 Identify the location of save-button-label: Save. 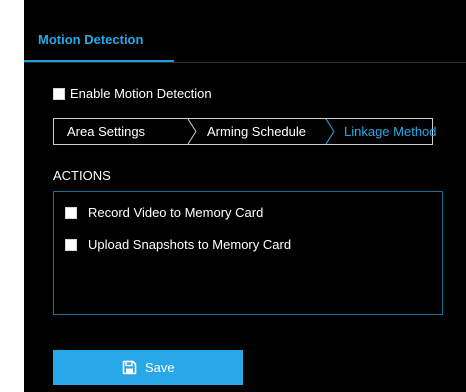
(160, 367).